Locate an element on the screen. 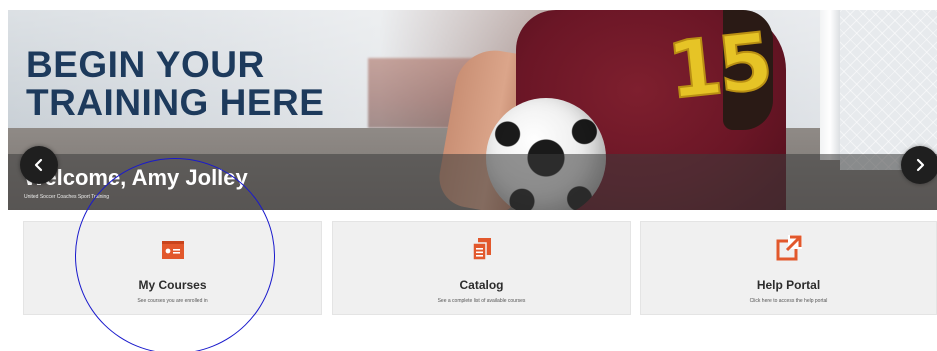  catalog-description: See a complete list of available courses is located at coordinates (481, 301).